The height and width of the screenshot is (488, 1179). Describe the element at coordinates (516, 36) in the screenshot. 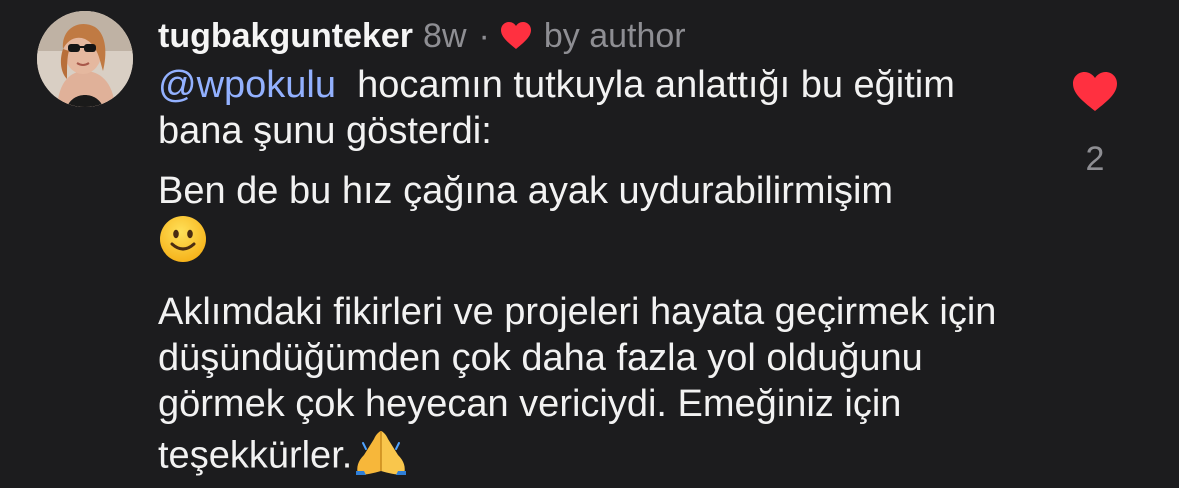

I see `heart-icon` at that location.